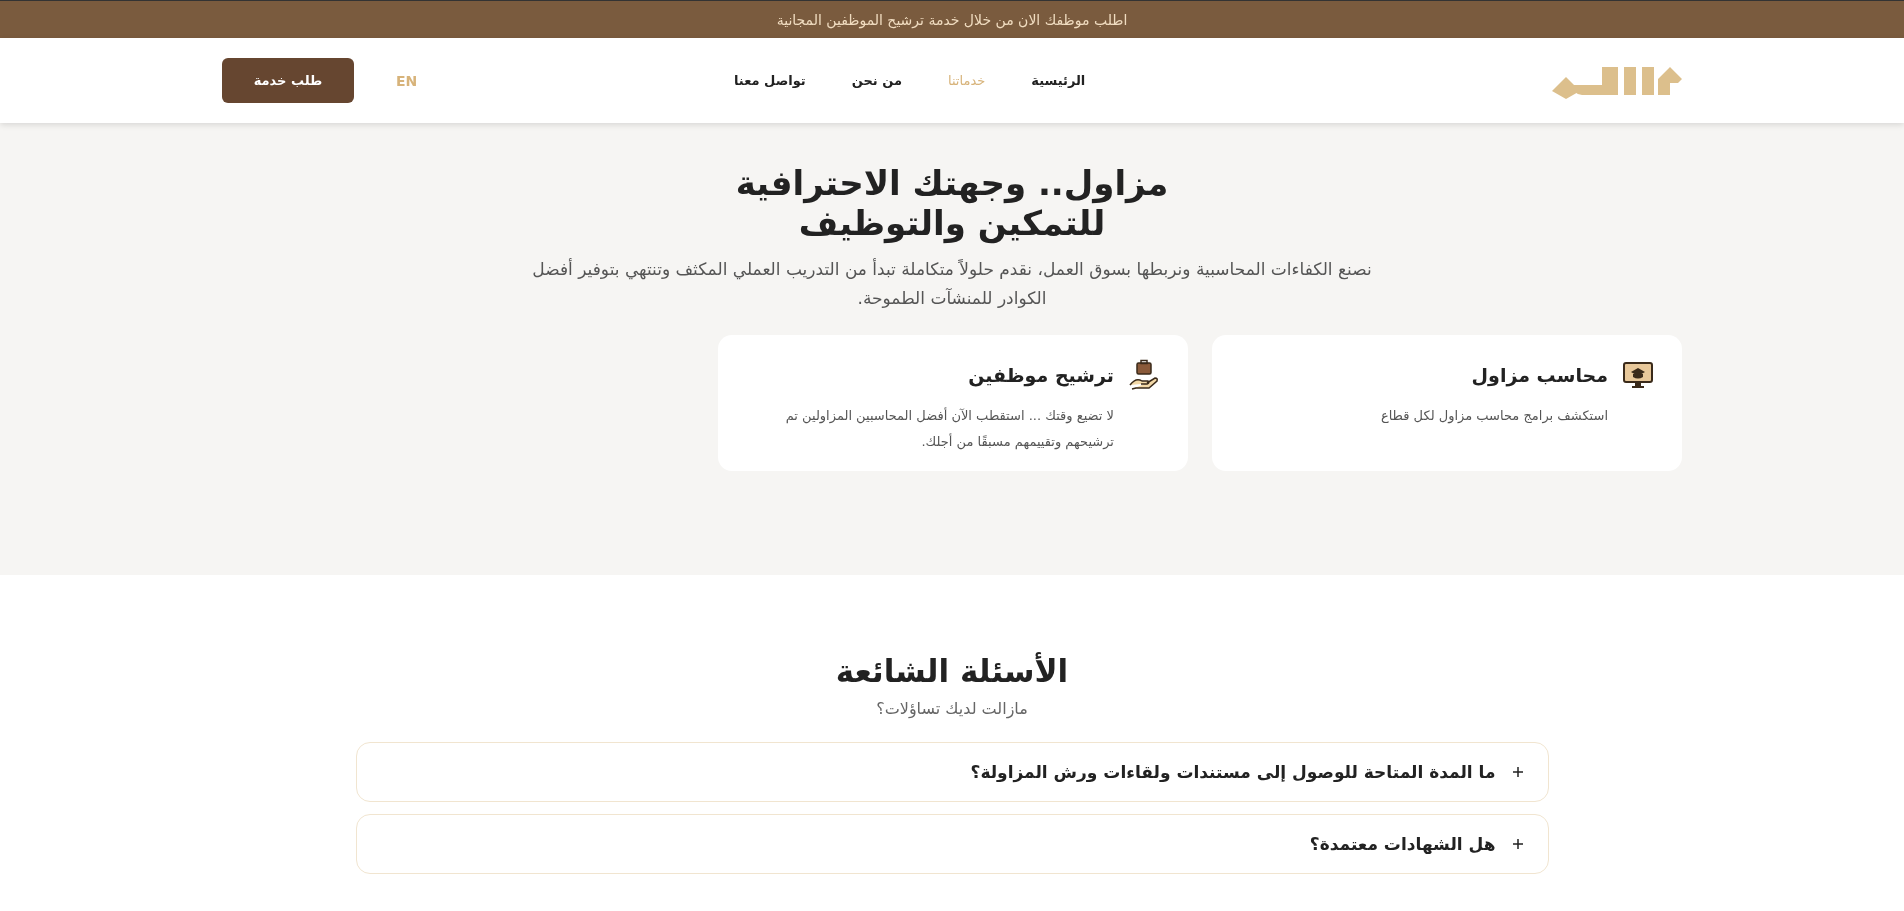  I want to click on monitor-icon, so click(1638, 375).